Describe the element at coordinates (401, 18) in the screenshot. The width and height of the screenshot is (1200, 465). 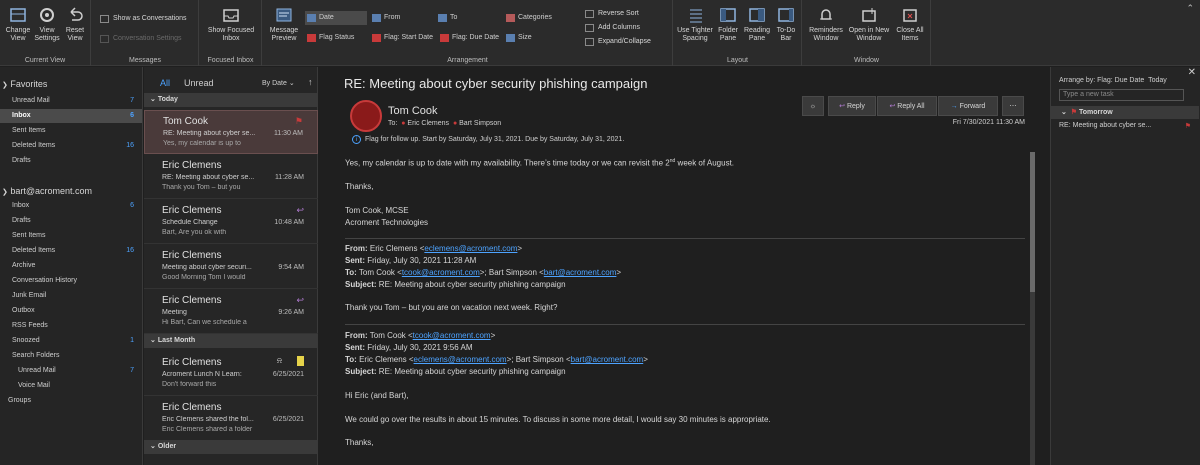
I see `arrange-from: From` at that location.